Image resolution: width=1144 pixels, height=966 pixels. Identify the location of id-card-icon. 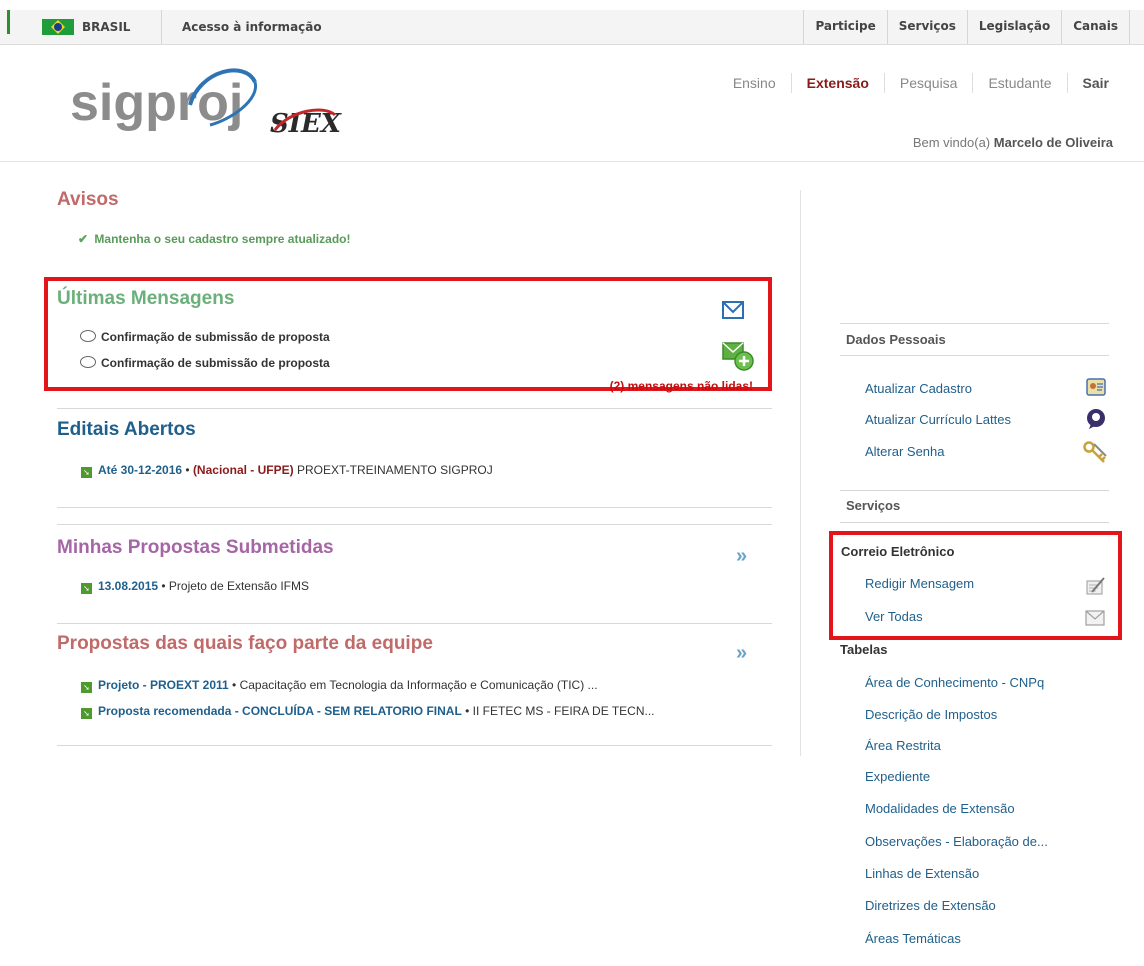
(1096, 387).